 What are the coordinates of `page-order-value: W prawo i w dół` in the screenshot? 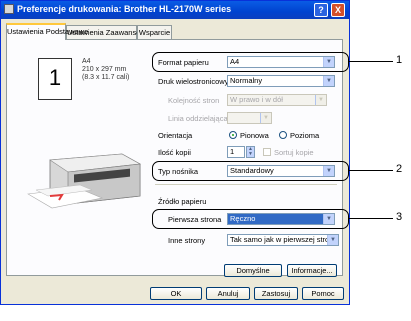 It's located at (256, 99).